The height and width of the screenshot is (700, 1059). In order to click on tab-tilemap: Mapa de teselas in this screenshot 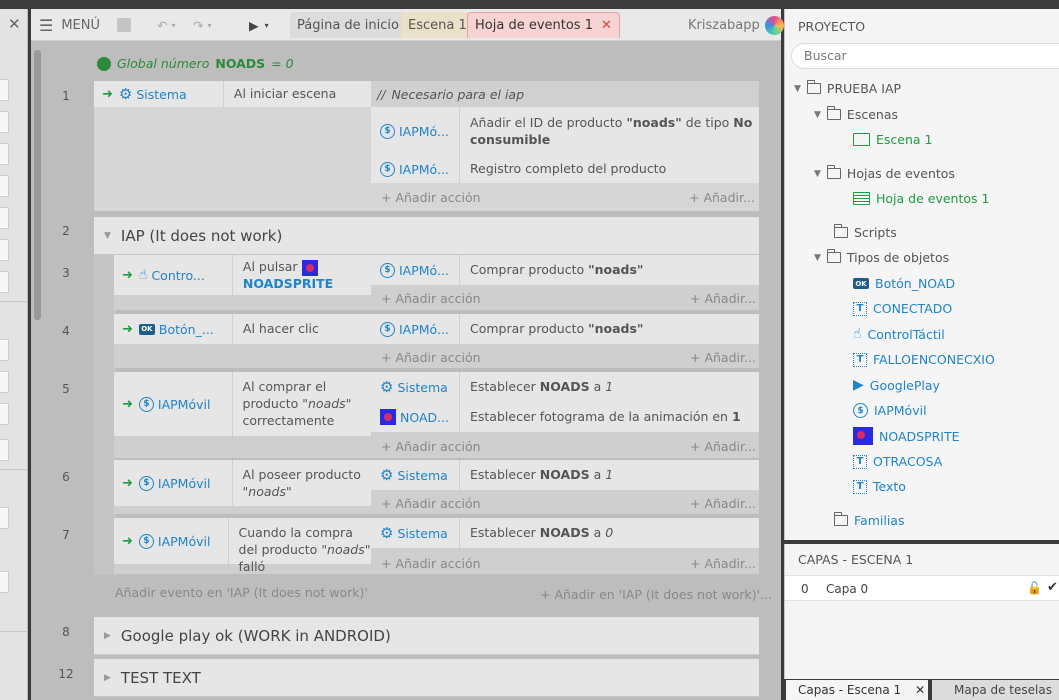, I will do `click(995, 690)`.